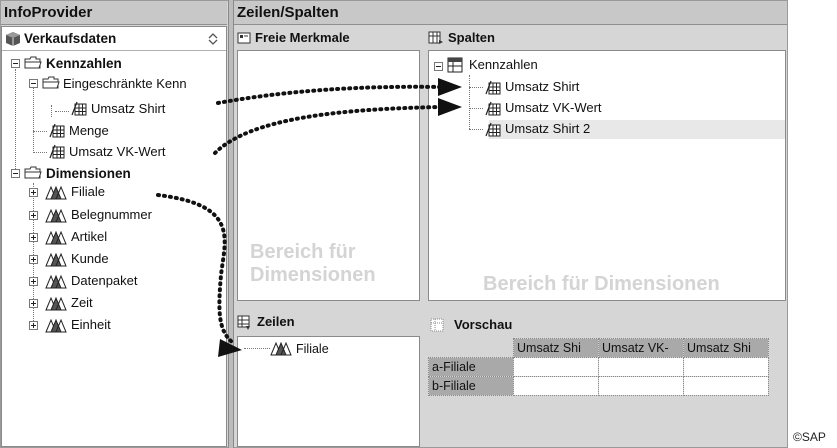  What do you see at coordinates (195, 268) in the screenshot?
I see `drag-arrow-filiale` at bounding box center [195, 268].